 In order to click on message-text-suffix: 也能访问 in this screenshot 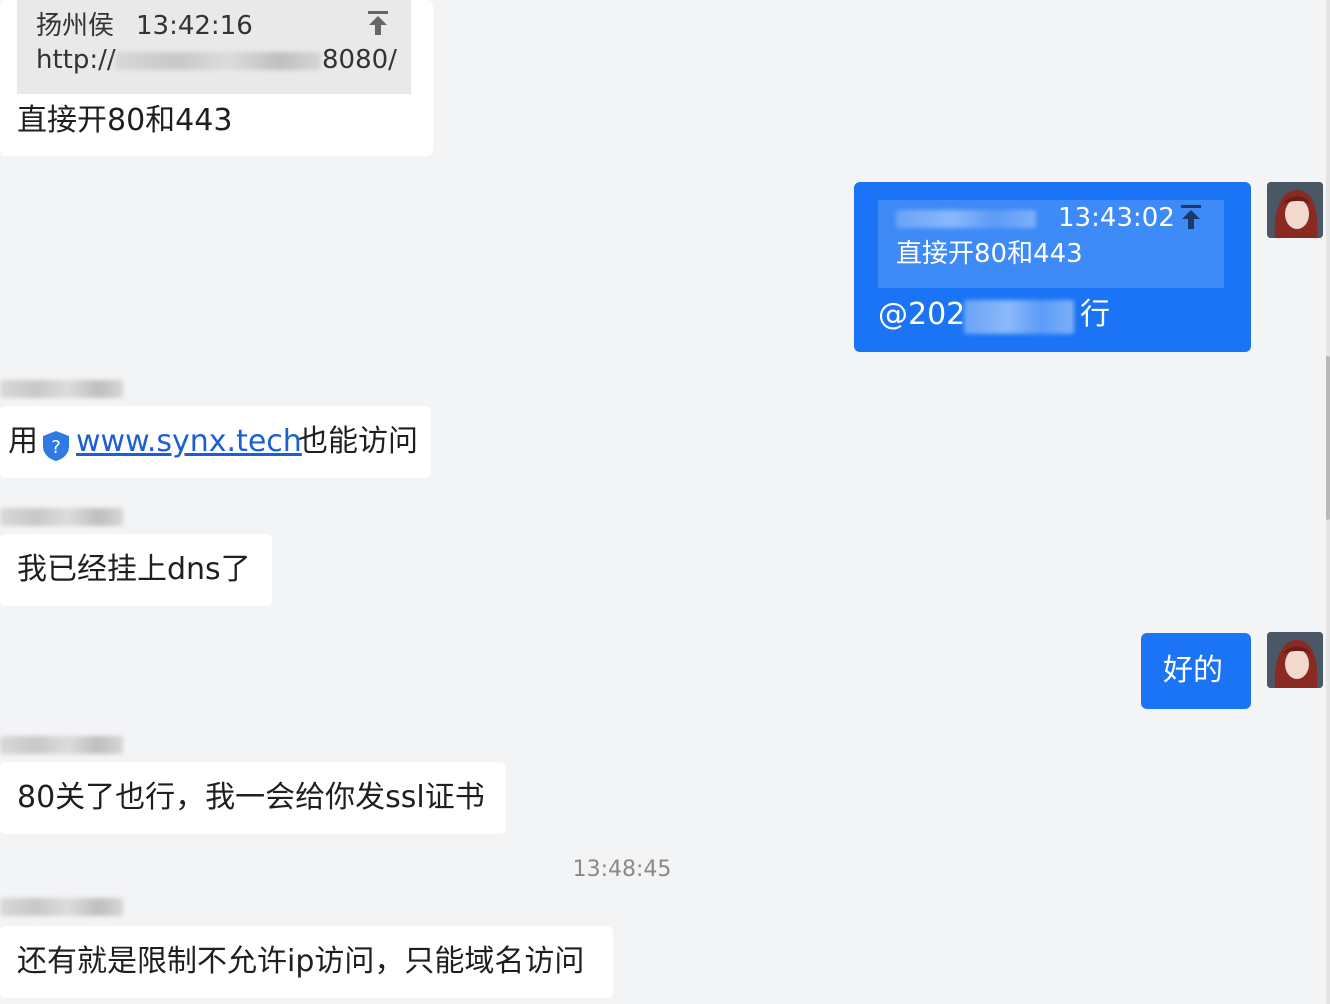, I will do `click(358, 441)`.